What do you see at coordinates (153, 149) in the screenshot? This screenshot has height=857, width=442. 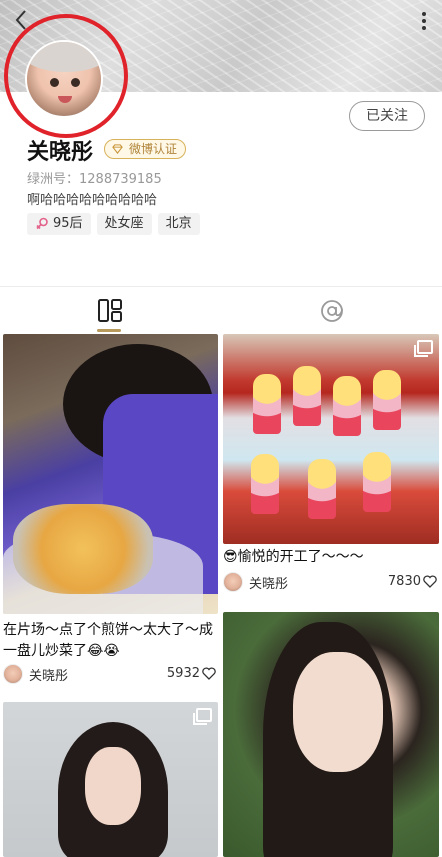 I see `verify-badge-label: 微博认证` at bounding box center [153, 149].